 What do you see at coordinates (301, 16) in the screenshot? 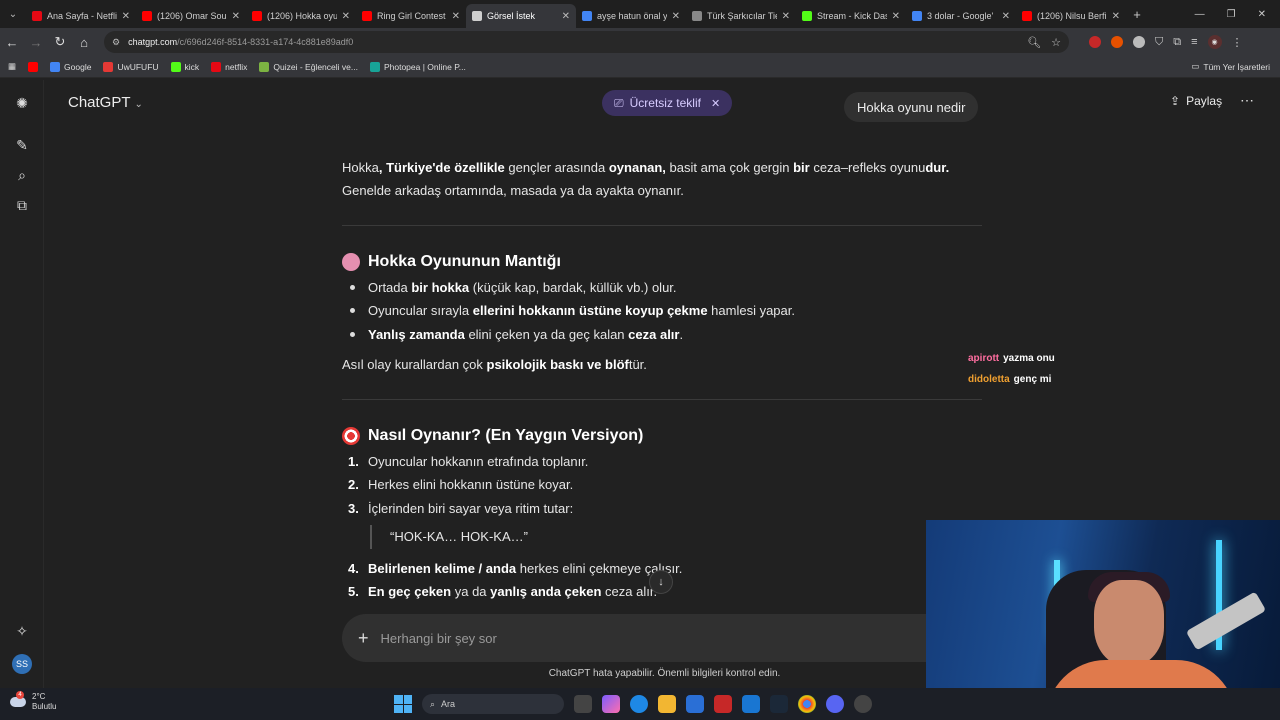
I see `browser-tab: (1206) Hokka oyu ✕` at bounding box center [301, 16].